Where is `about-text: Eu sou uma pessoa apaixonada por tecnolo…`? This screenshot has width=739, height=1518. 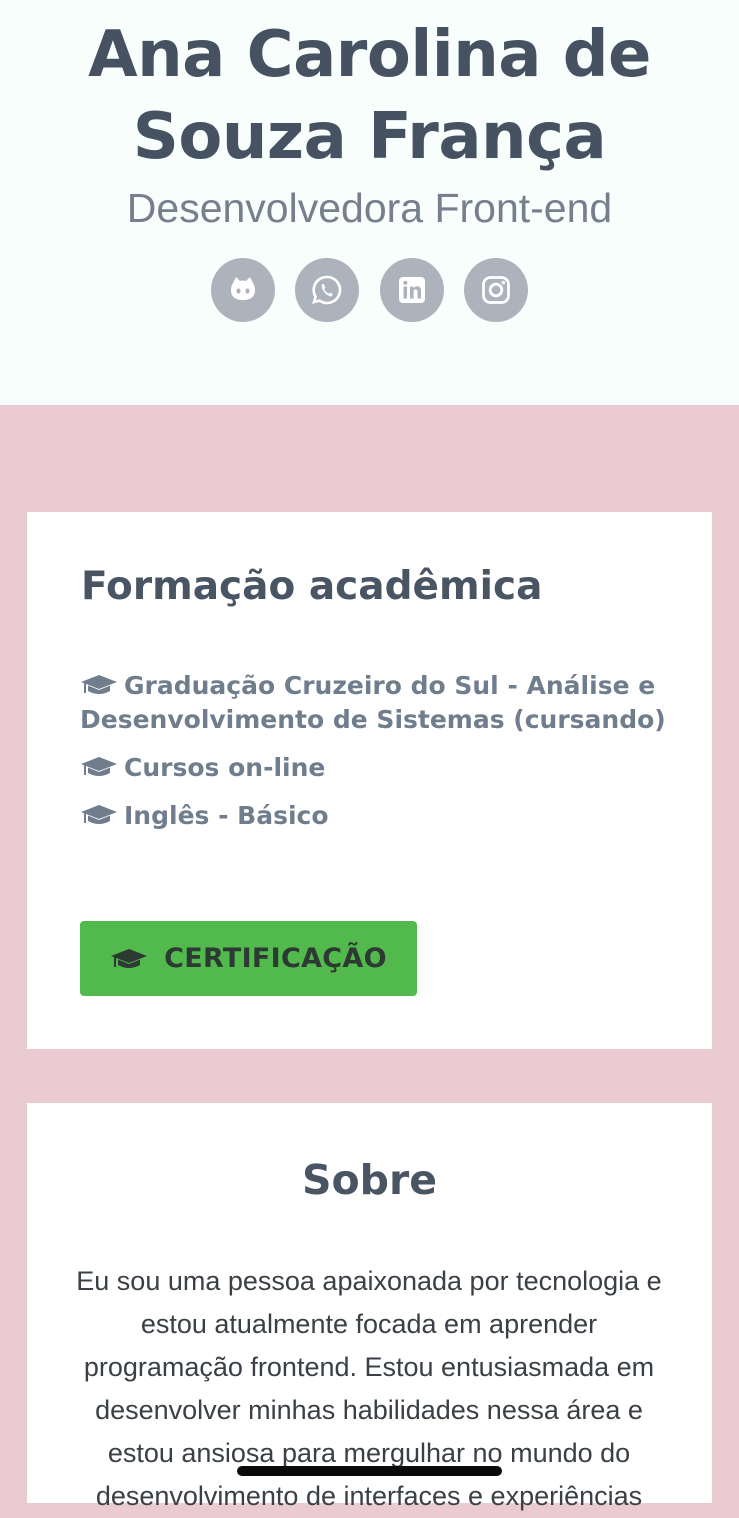 about-text: Eu sou uma pessoa apaixonada por tecnolo… is located at coordinates (369, 1388).